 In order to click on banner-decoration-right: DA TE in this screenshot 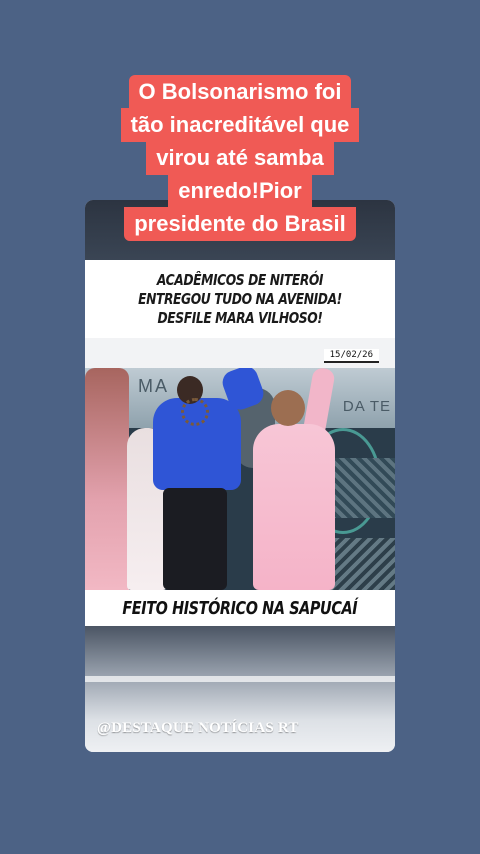, I will do `click(366, 406)`.